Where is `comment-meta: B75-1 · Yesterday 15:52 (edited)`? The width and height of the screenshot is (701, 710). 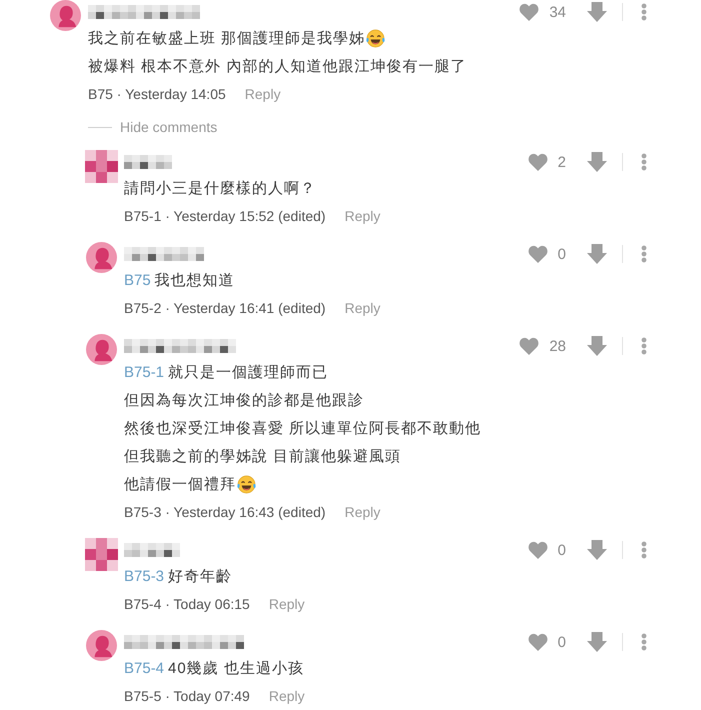 comment-meta: B75-1 · Yesterday 15:52 (edited) is located at coordinates (225, 216).